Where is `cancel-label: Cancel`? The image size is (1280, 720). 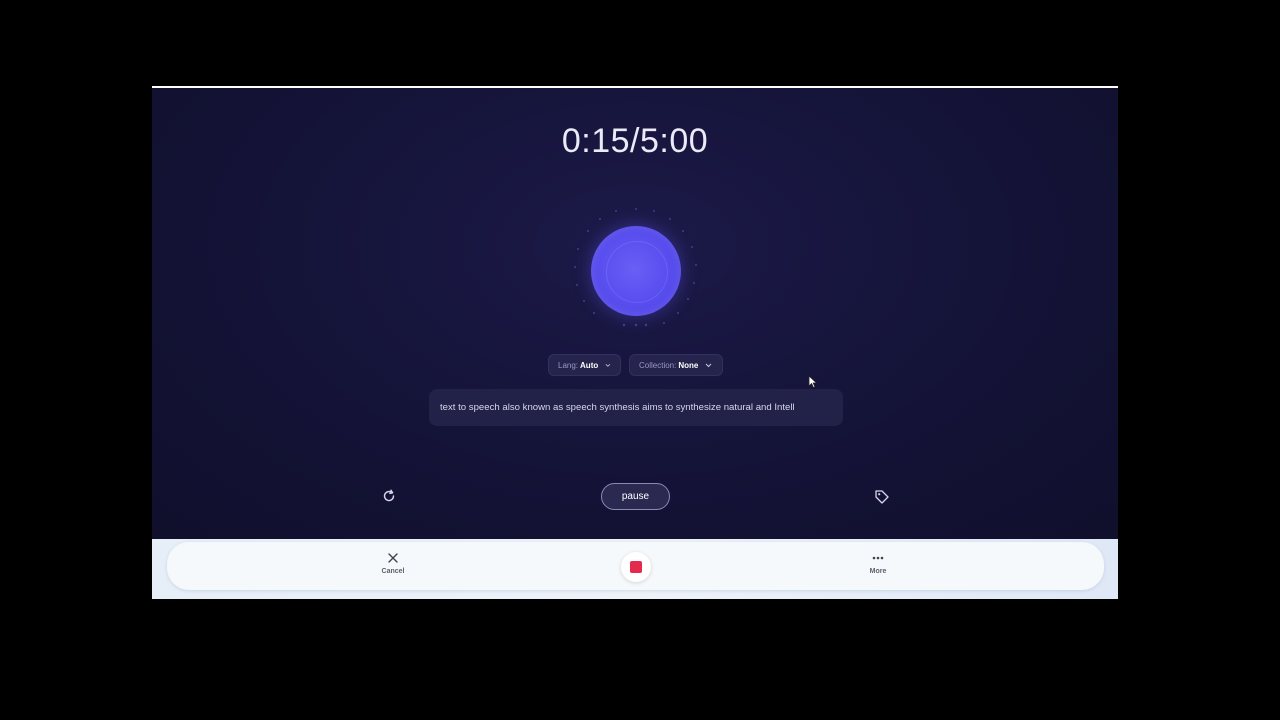
cancel-label: Cancel is located at coordinates (393, 571).